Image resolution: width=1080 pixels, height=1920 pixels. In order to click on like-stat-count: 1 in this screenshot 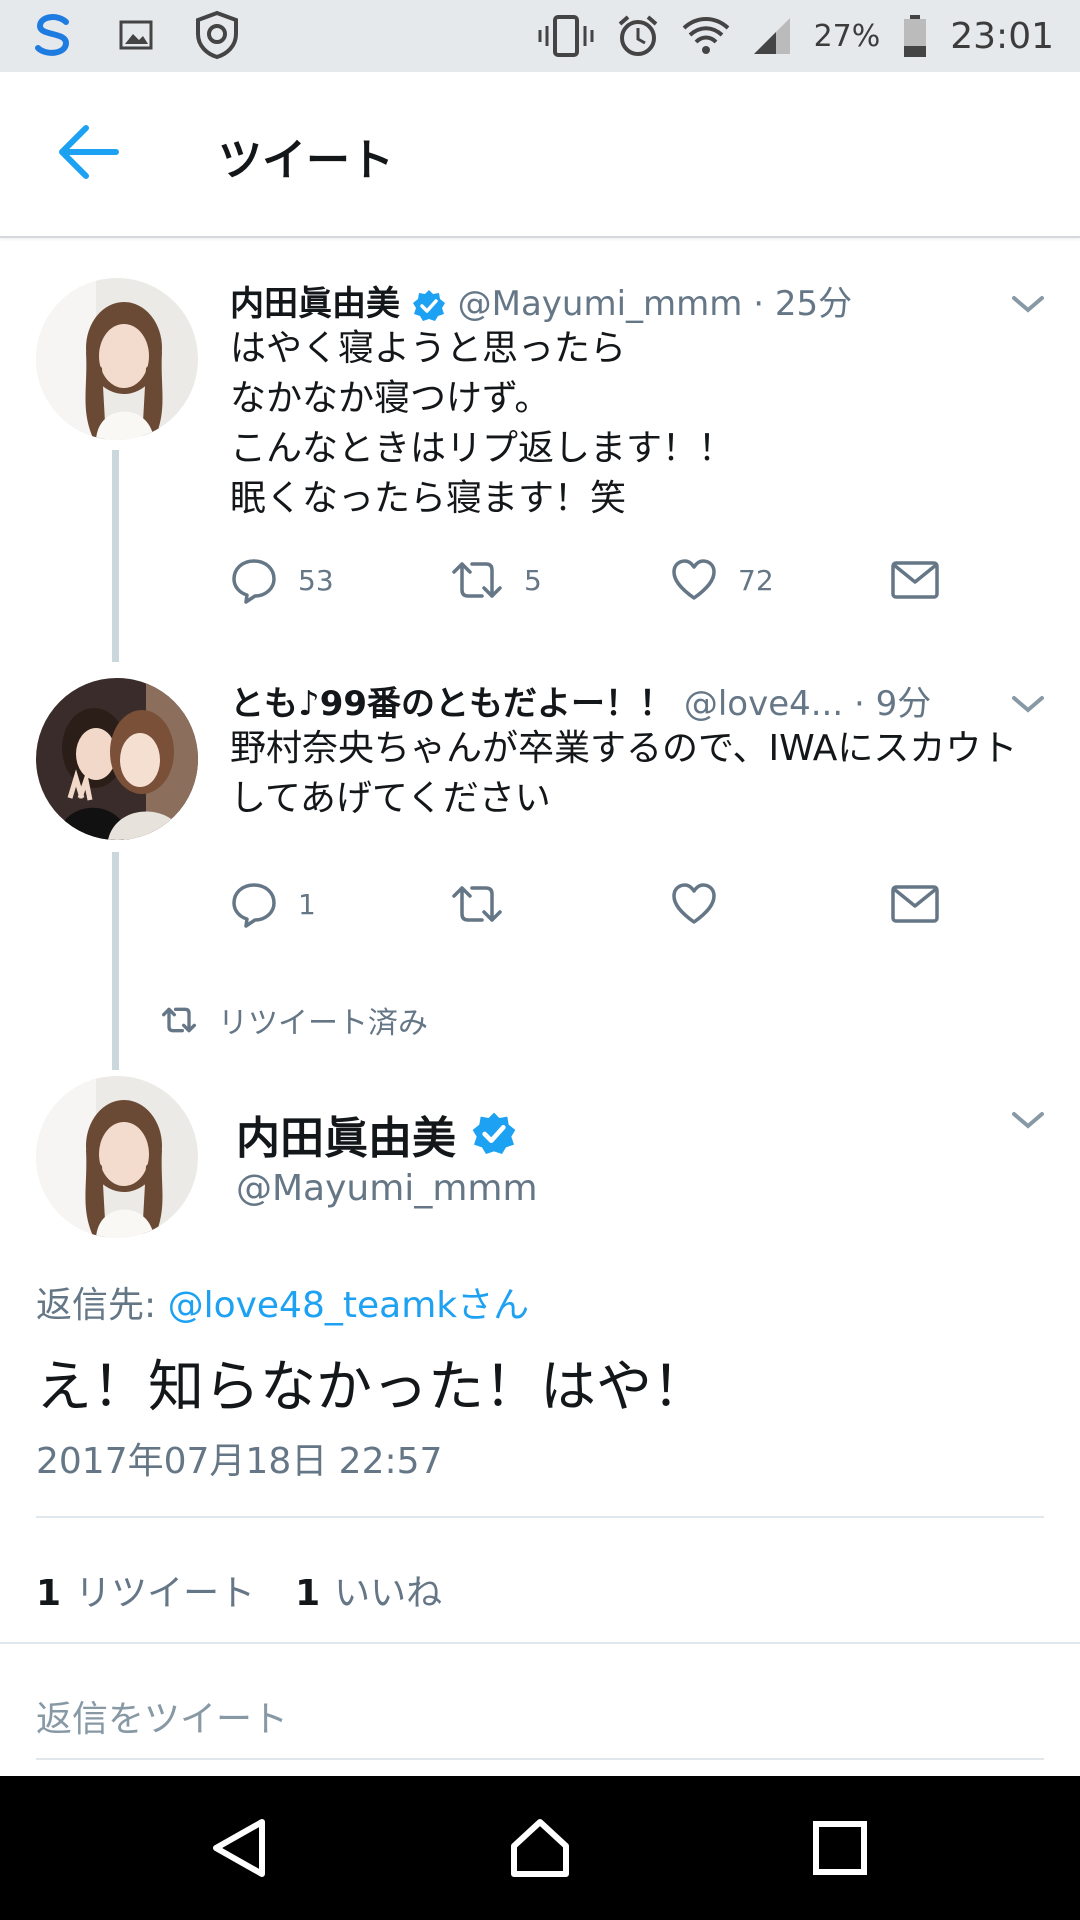, I will do `click(308, 1593)`.